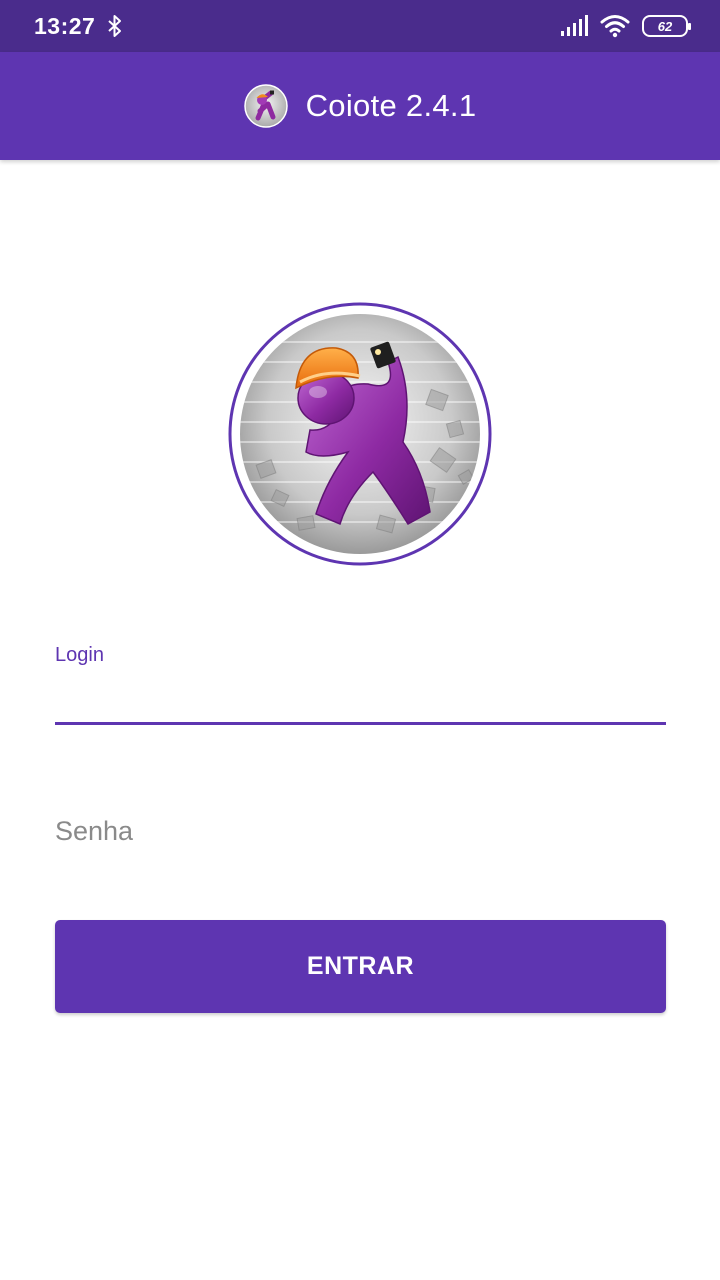  I want to click on battery-icon: 62, so click(666, 26).